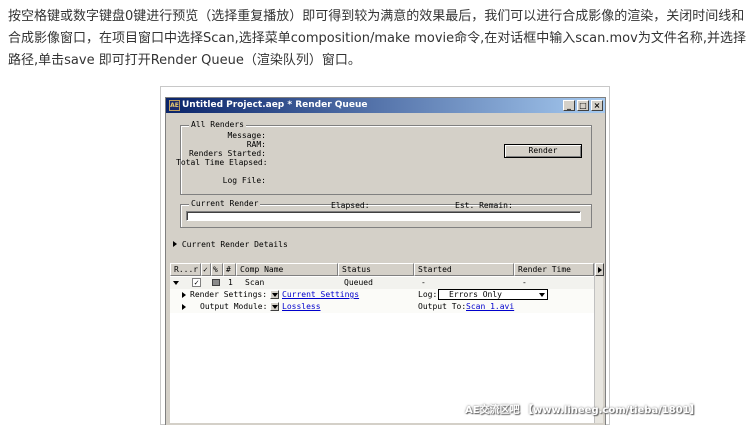 This screenshot has height=425, width=750. Describe the element at coordinates (423, 282) in the screenshot. I see `item-started: -` at that location.